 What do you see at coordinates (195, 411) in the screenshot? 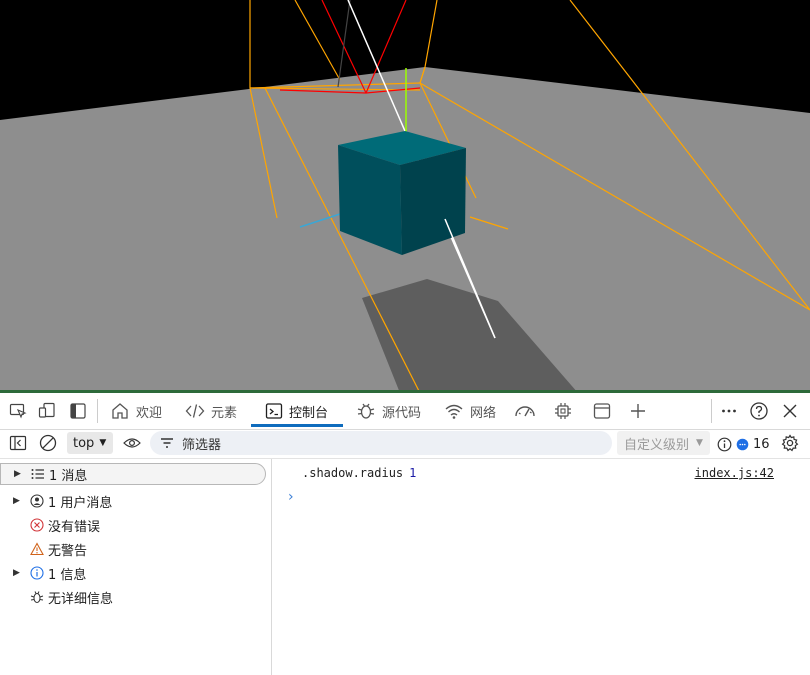
I see `code-icon` at bounding box center [195, 411].